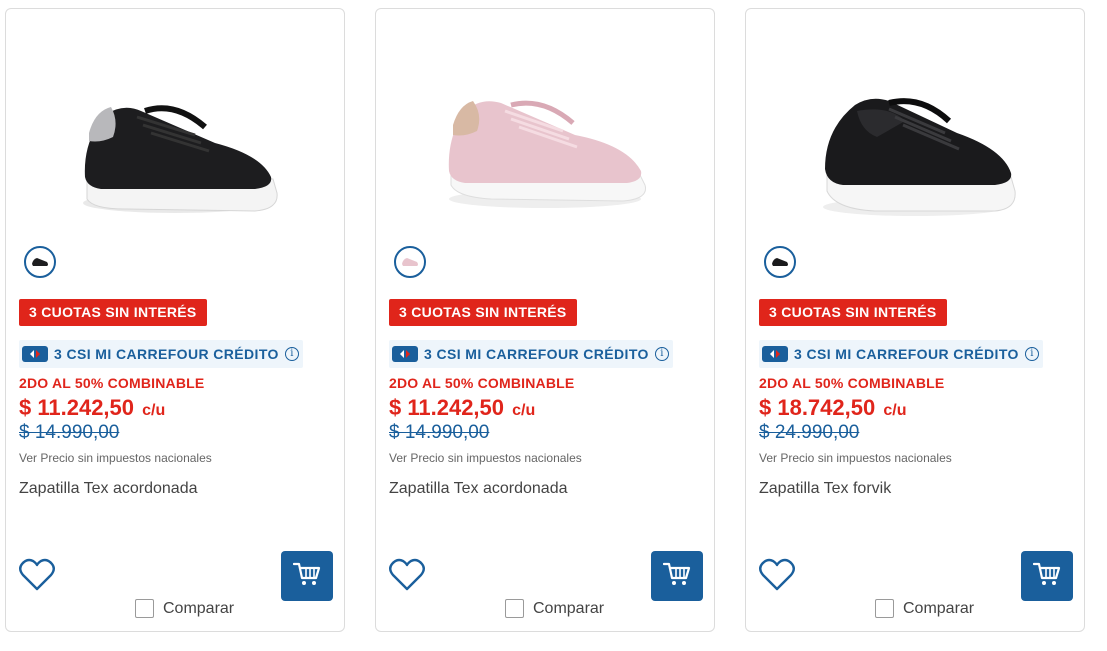  I want to click on price: $ 18.742,50 c/u, so click(832, 408).